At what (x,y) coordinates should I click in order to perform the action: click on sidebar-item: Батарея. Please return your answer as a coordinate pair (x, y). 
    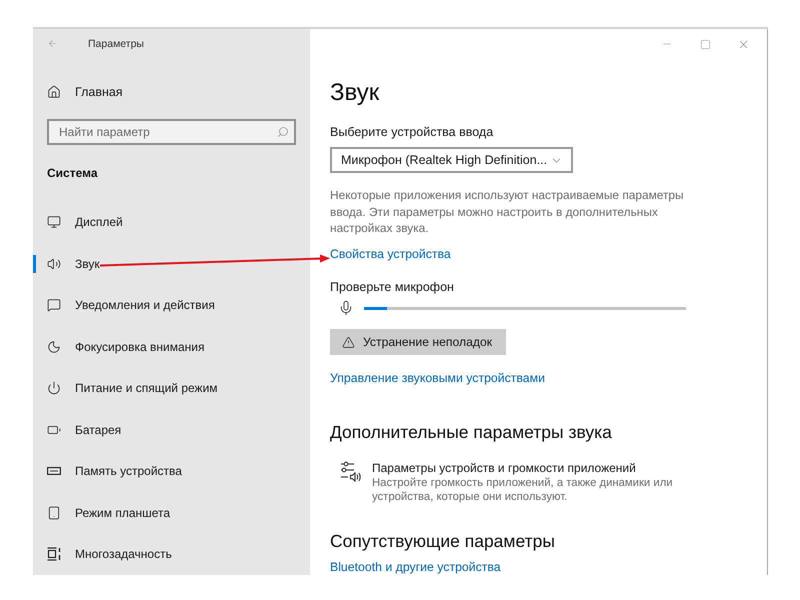
    Looking at the image, I should click on (171, 430).